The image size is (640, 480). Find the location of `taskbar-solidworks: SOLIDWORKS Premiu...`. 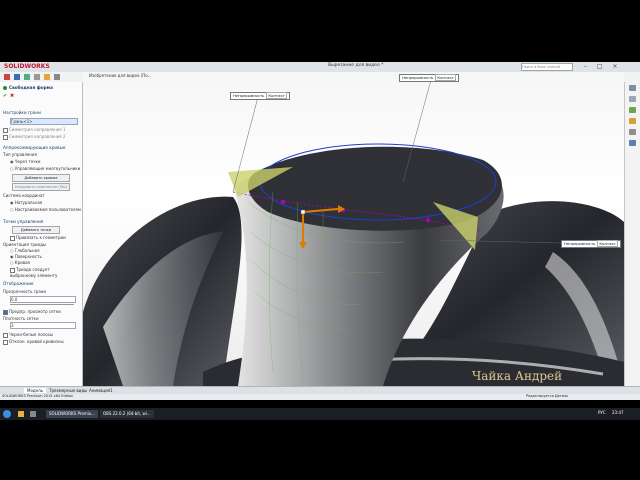

taskbar-solidworks: SOLIDWORKS Premiu... is located at coordinates (72, 414).